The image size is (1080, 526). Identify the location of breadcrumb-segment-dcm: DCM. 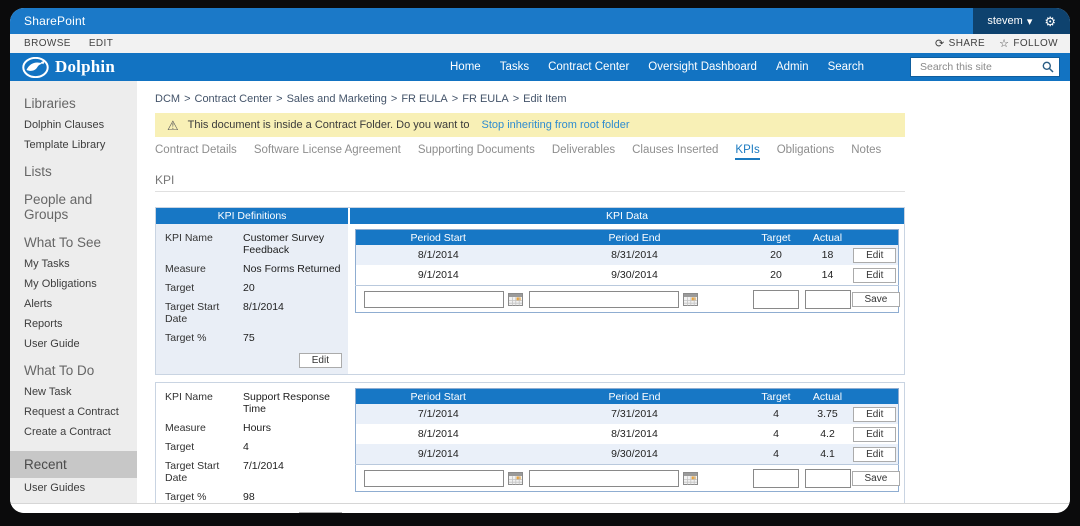
(167, 99).